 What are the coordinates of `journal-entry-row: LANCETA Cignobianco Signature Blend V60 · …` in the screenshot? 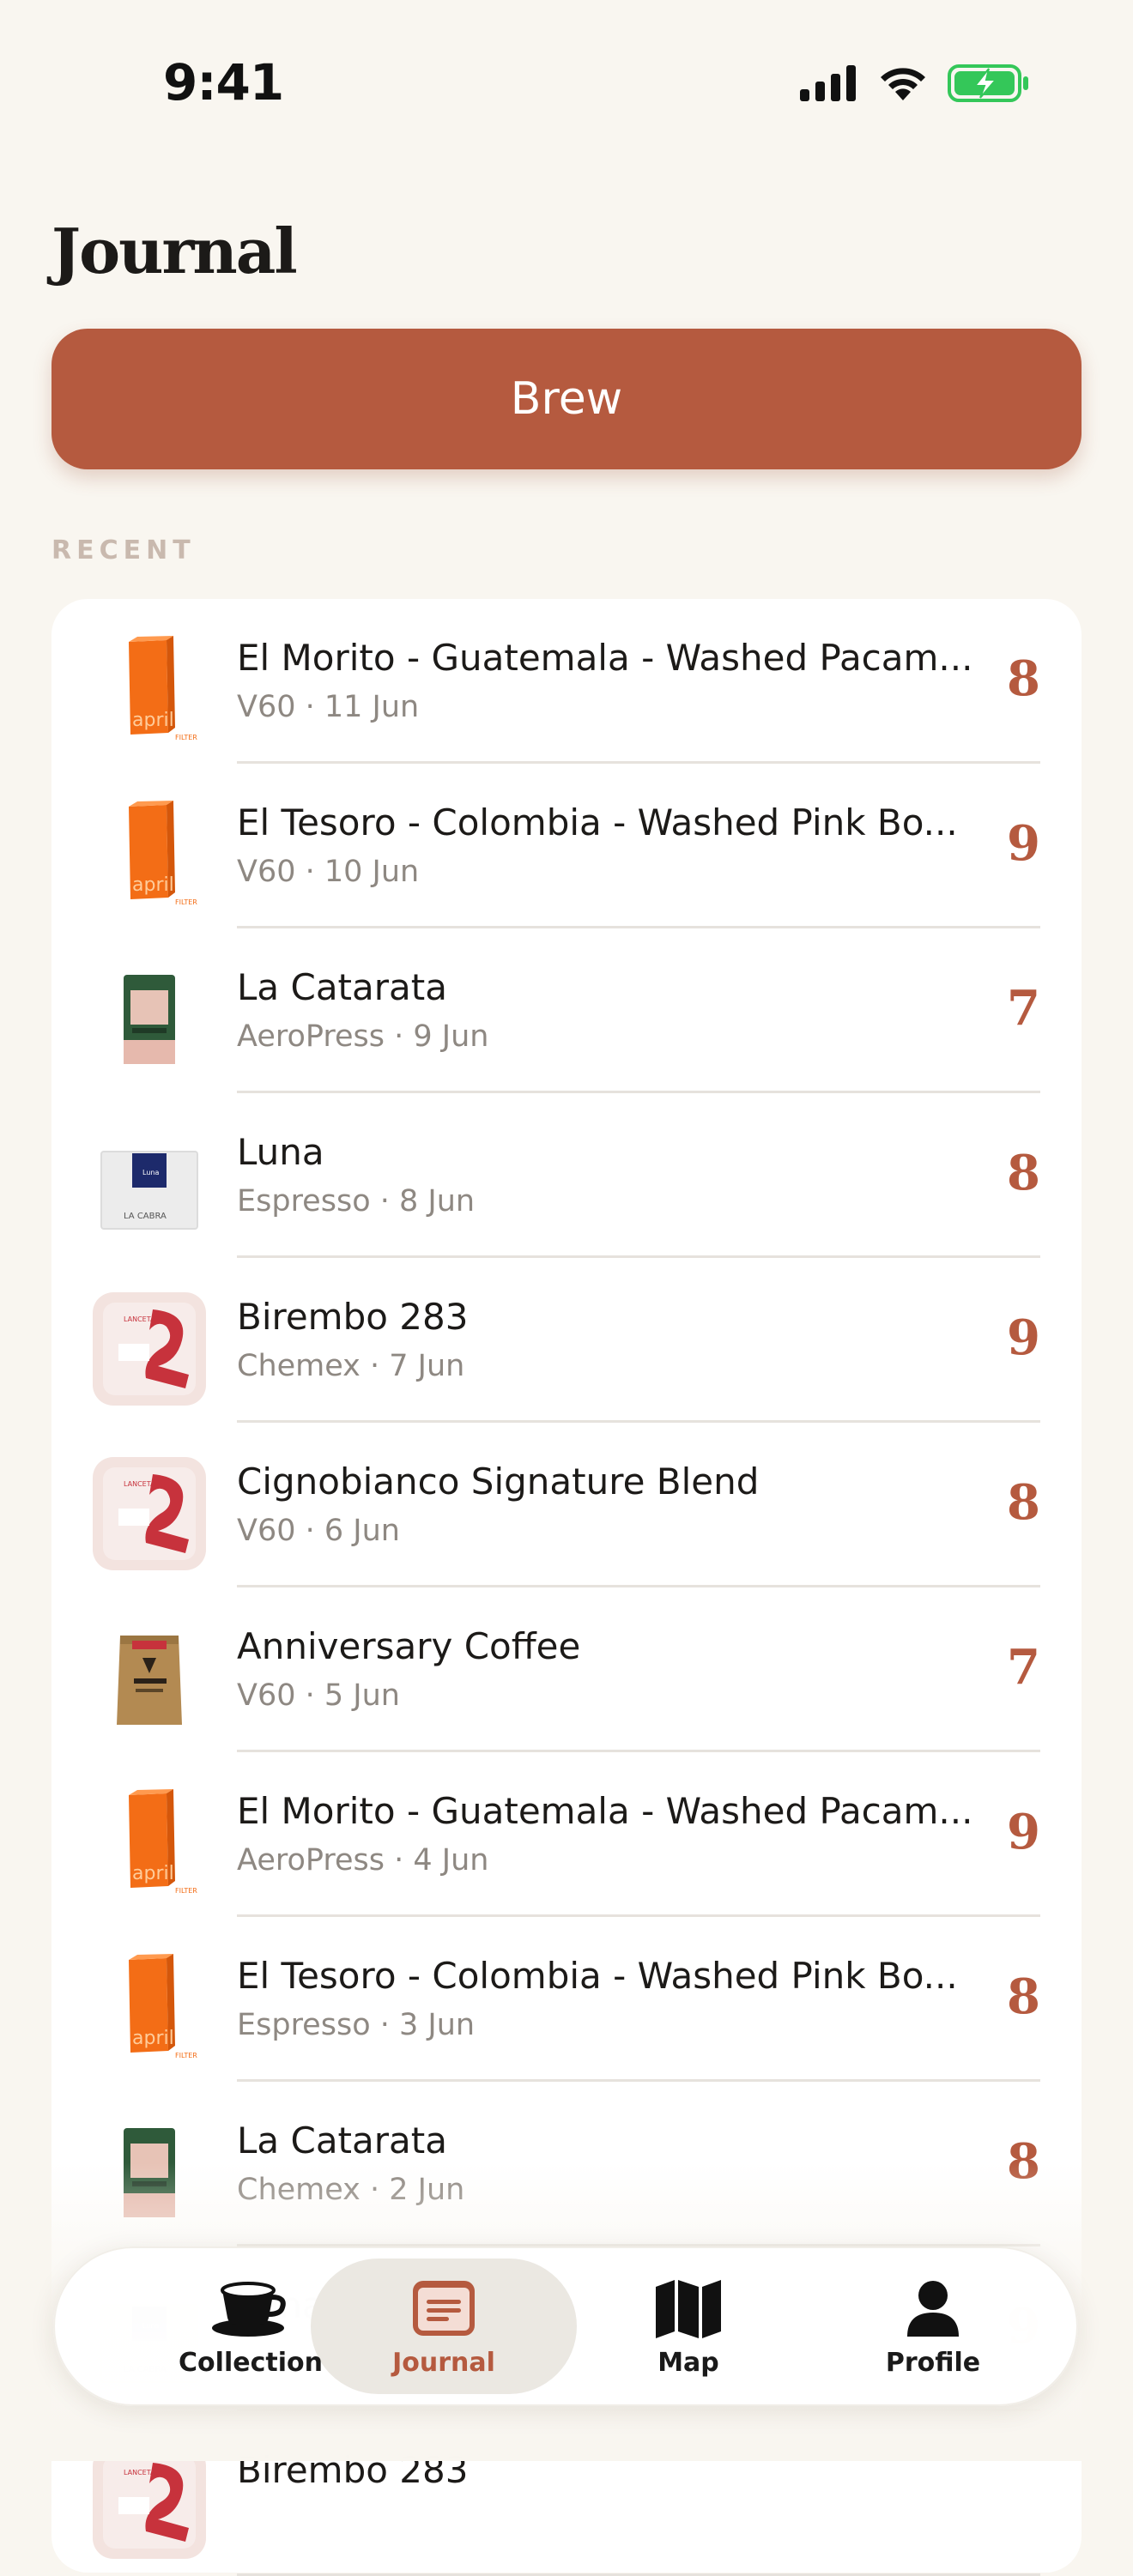 It's located at (567, 1505).